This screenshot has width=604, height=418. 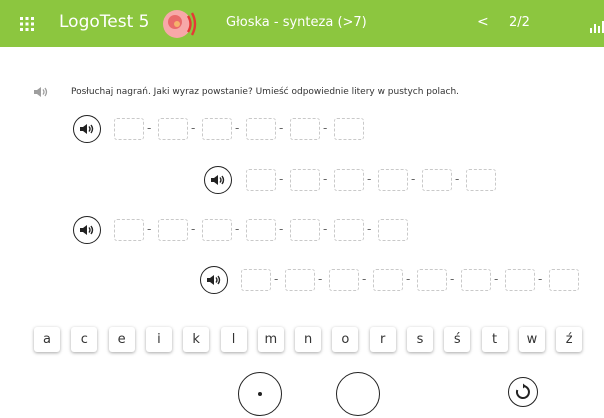 I want to click on app-title: LogoTest 5, so click(x=104, y=22).